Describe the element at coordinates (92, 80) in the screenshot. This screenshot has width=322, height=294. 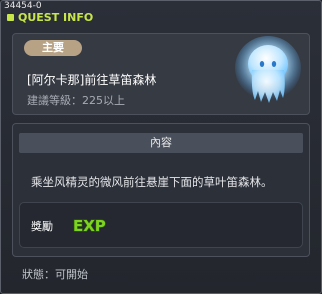
I see `quest-name: [阿尔卡那]前往草笛森林` at that location.